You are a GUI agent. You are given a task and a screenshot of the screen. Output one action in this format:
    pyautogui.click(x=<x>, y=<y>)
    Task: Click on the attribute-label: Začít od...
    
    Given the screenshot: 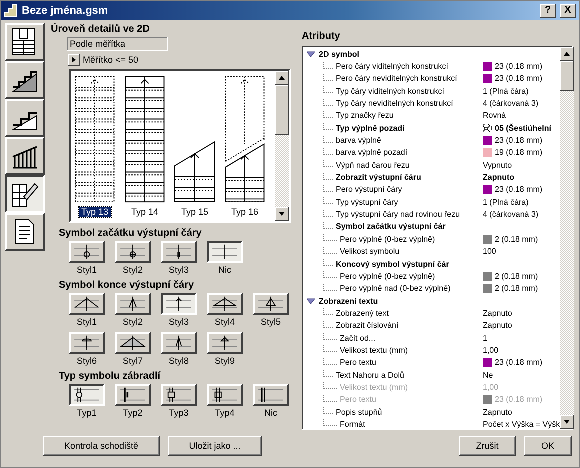 What is the action you would take?
    pyautogui.click(x=358, y=338)
    